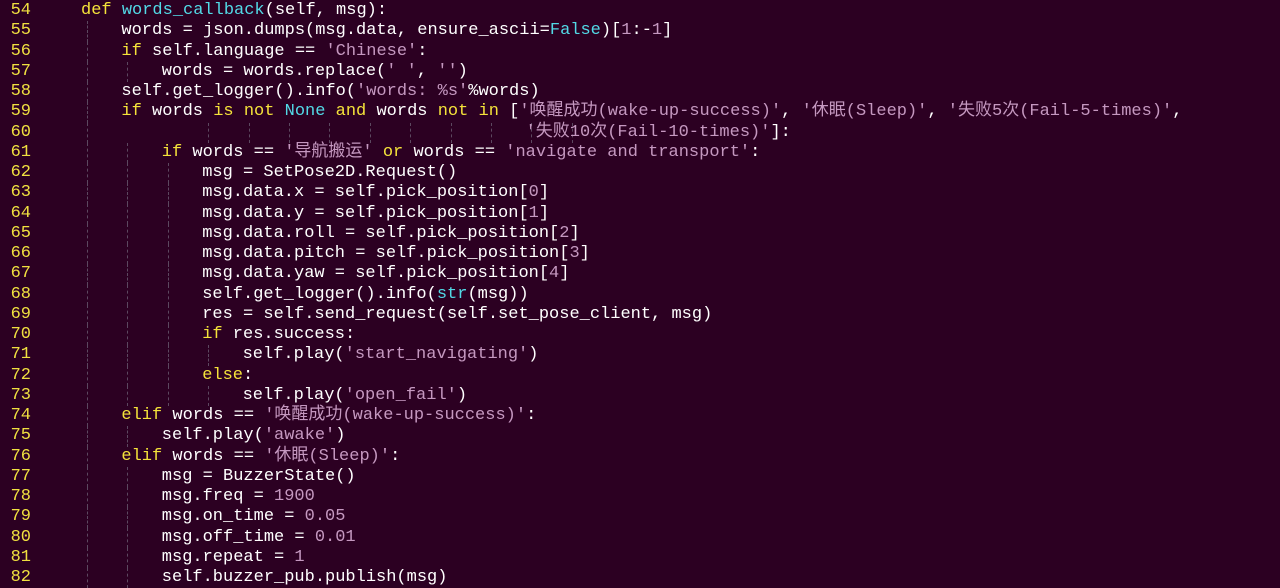 The height and width of the screenshot is (588, 1280). Describe the element at coordinates (20, 31) in the screenshot. I see `line-number: 55` at that location.